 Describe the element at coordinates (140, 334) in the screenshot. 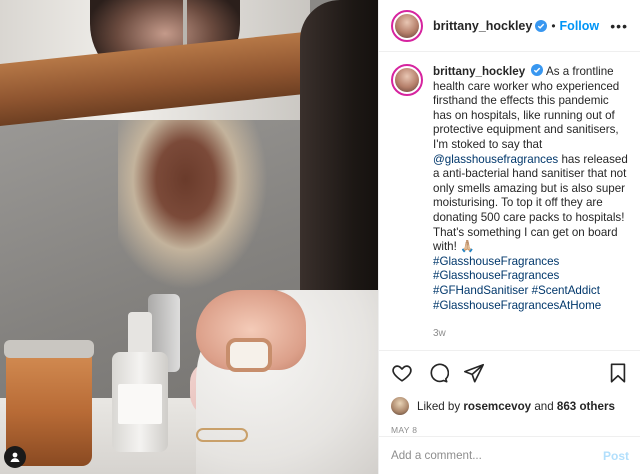

I see `photo-bottle-pump` at that location.